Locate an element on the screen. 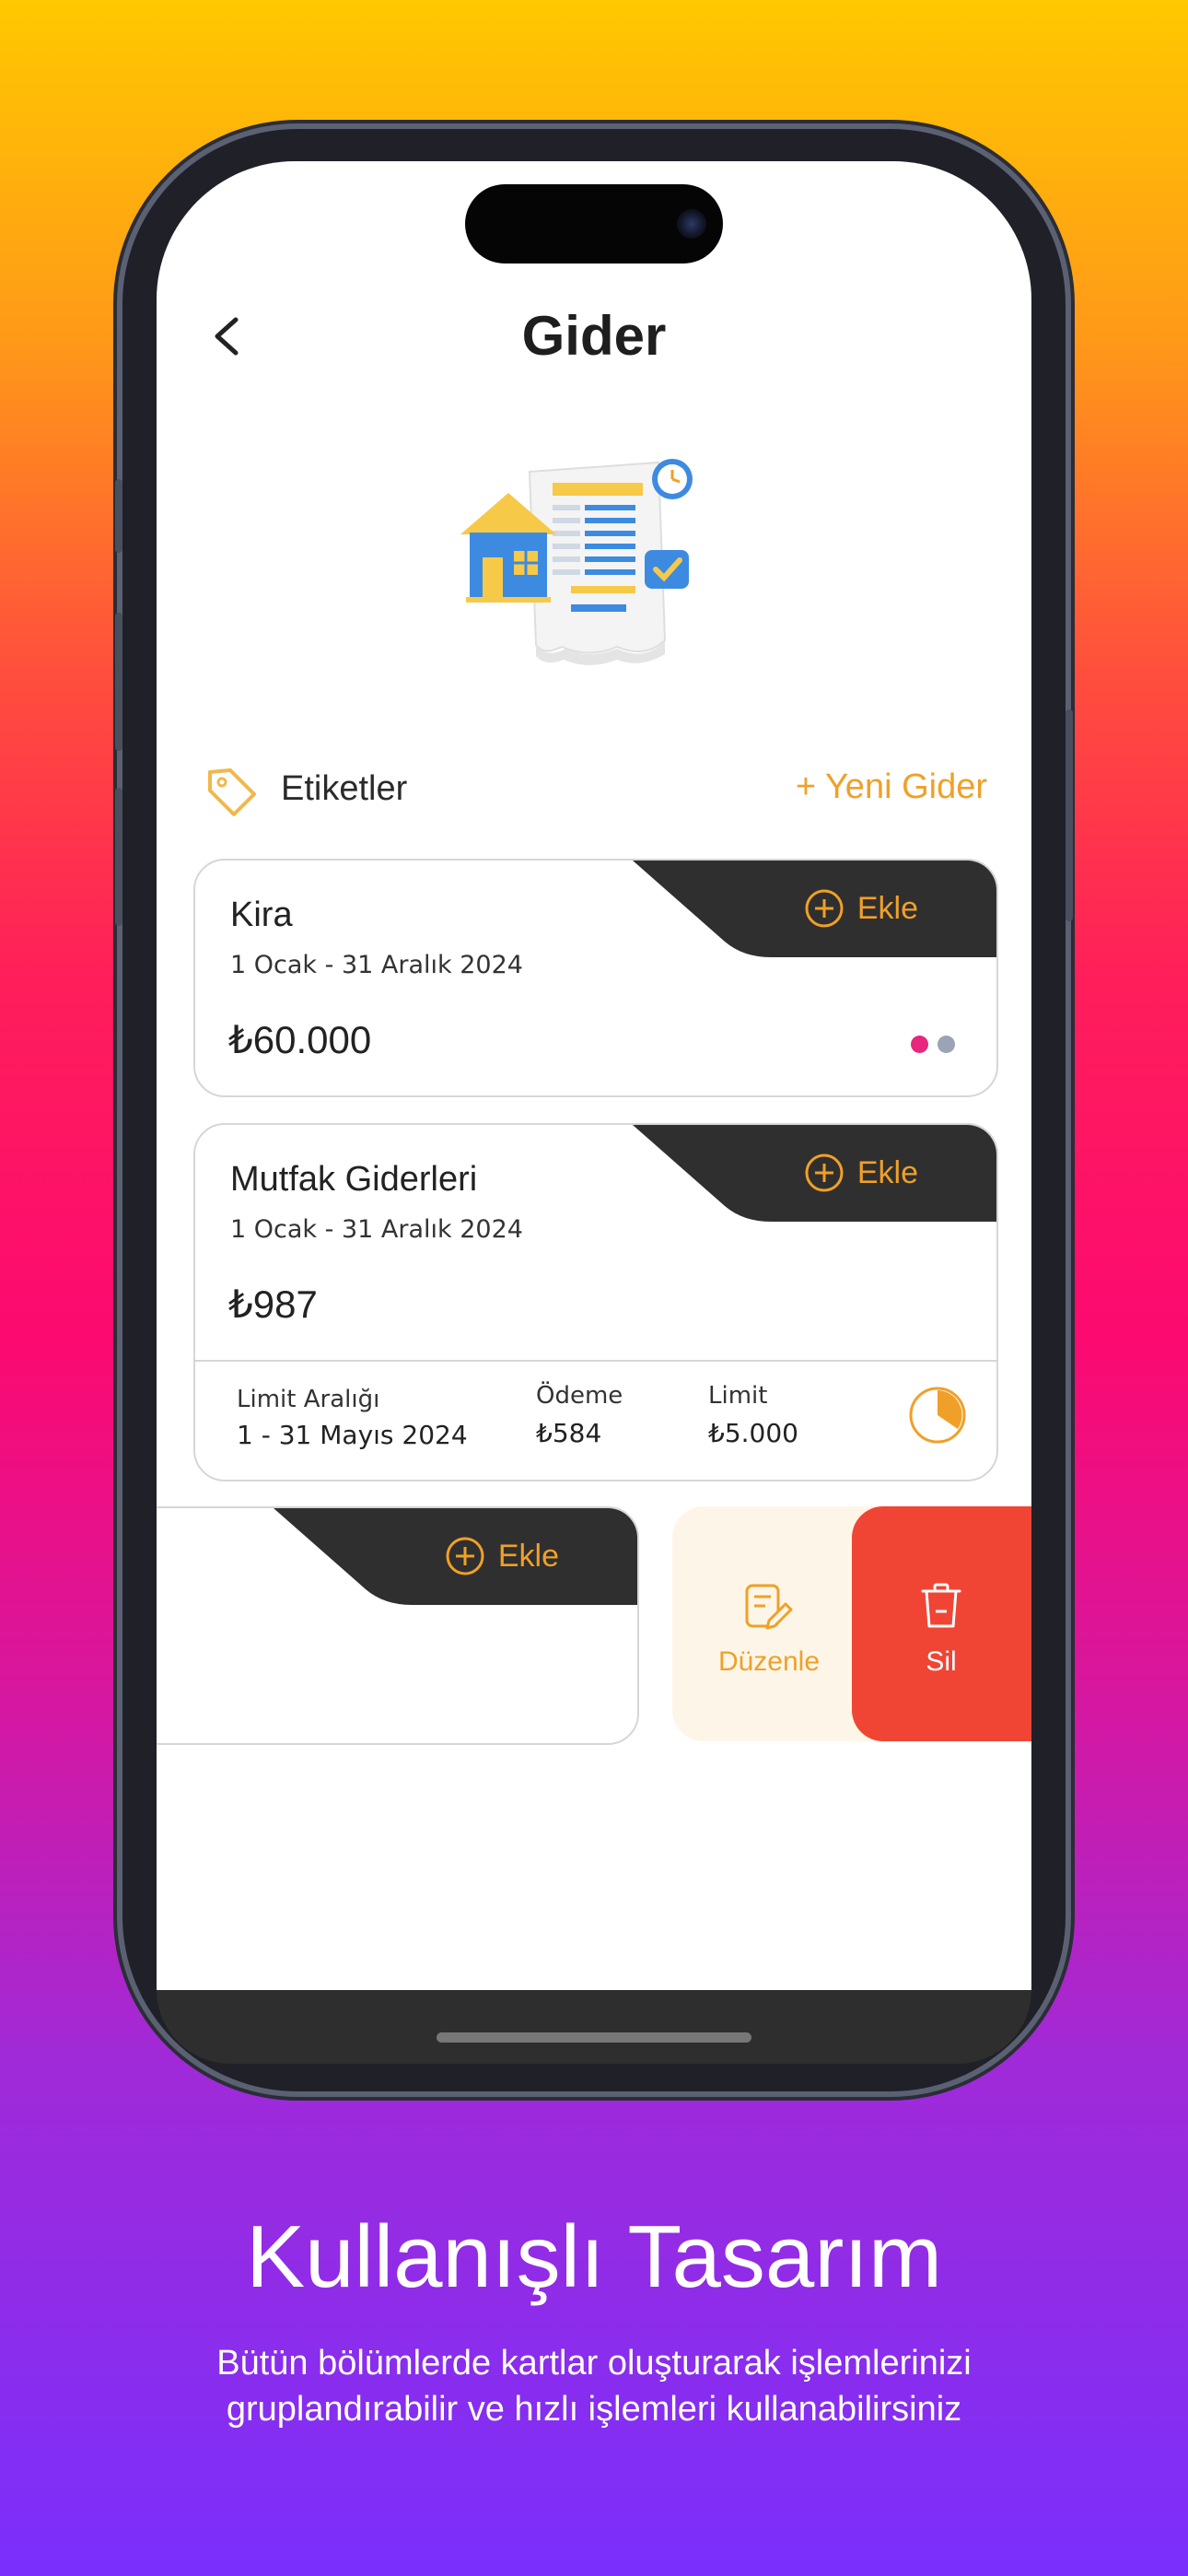 The height and width of the screenshot is (2576, 1188). edit-label: Düzenle is located at coordinates (769, 1661).